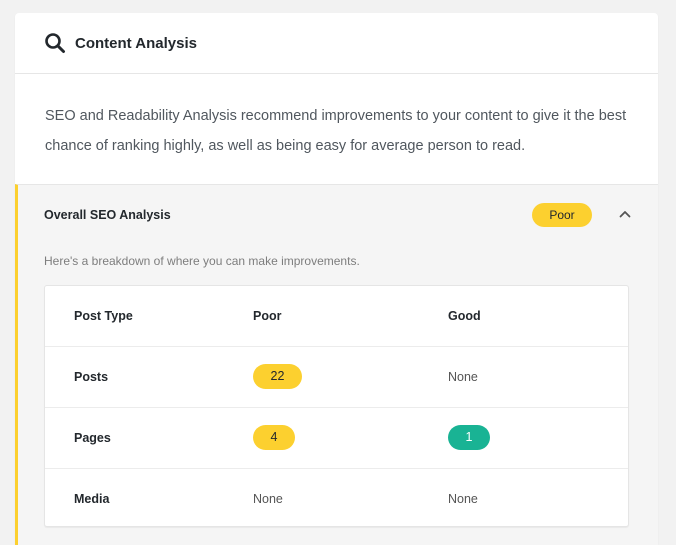 The image size is (676, 545). What do you see at coordinates (625, 214) in the screenshot?
I see `chevron-up-icon` at bounding box center [625, 214].